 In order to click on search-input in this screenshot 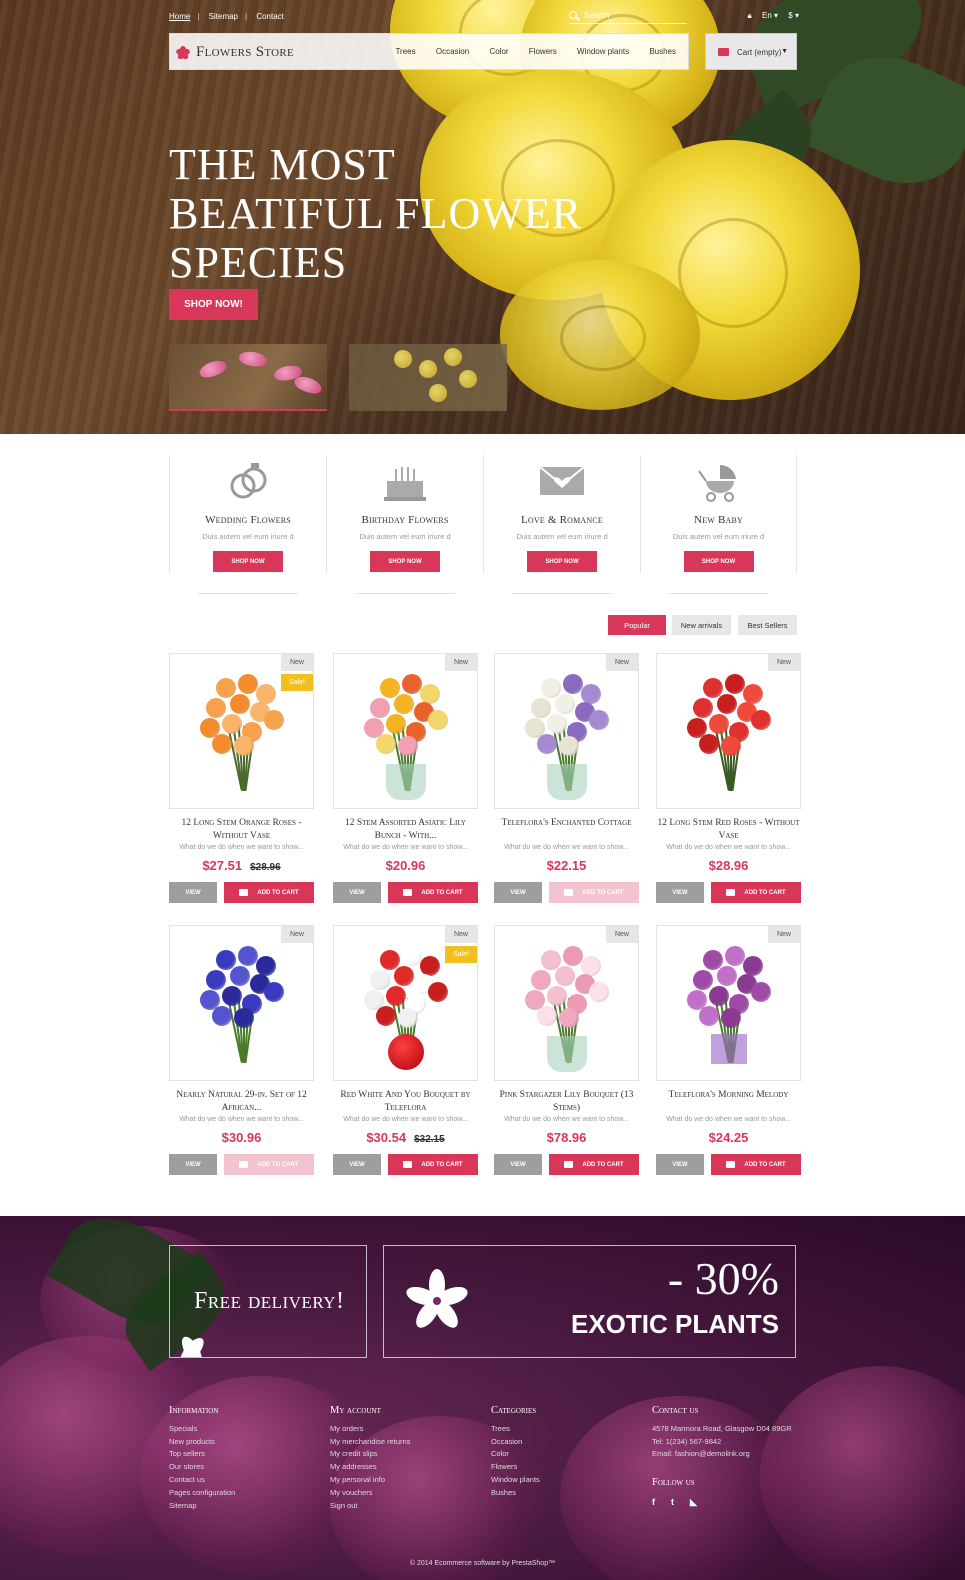, I will do `click(634, 15)`.